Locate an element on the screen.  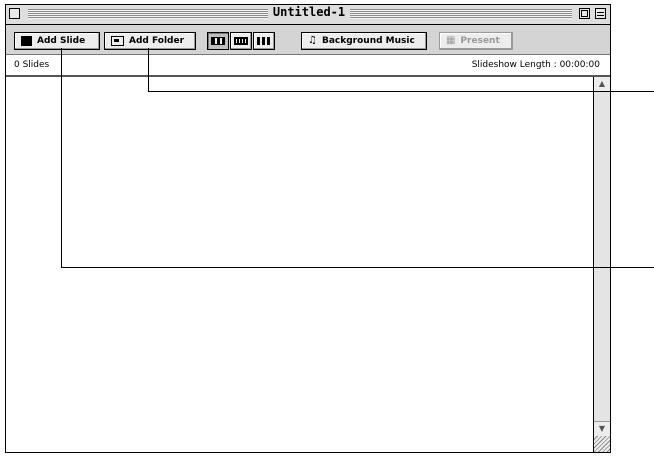
window-title: Untitled-1 is located at coordinates (309, 14).